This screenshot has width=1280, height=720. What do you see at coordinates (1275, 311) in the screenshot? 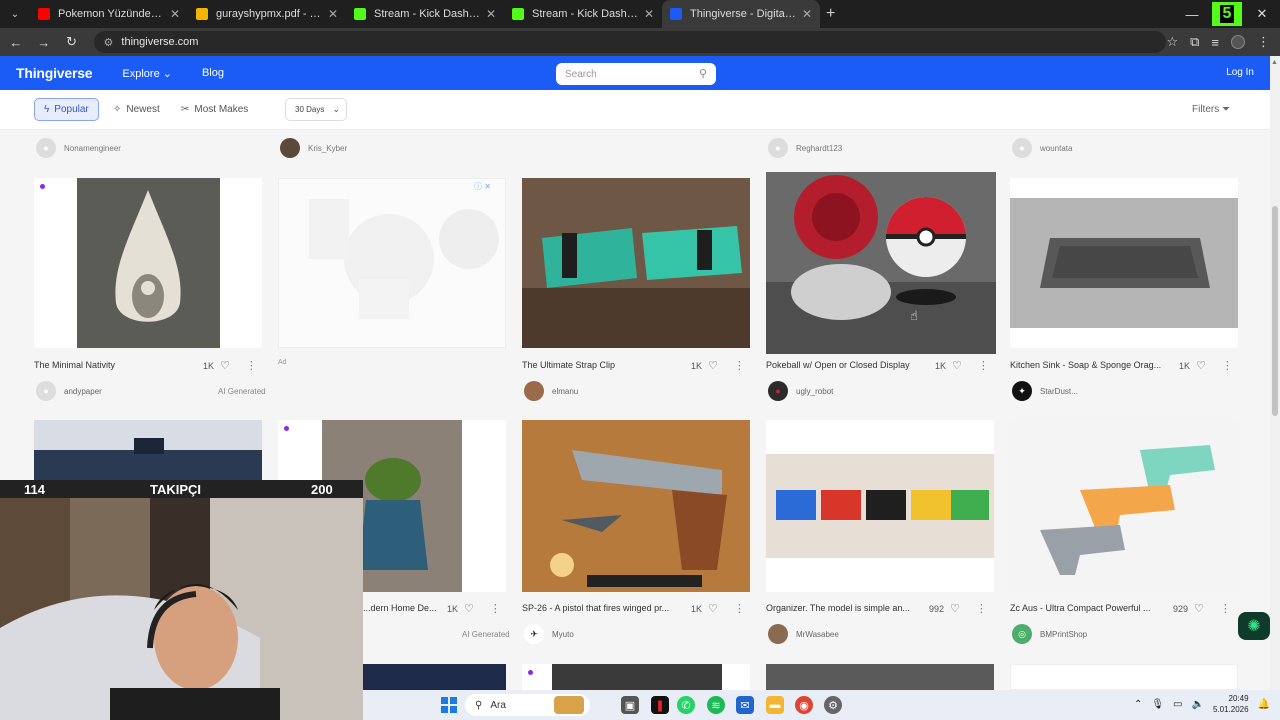
I see `scrollbar-thumb` at bounding box center [1275, 311].